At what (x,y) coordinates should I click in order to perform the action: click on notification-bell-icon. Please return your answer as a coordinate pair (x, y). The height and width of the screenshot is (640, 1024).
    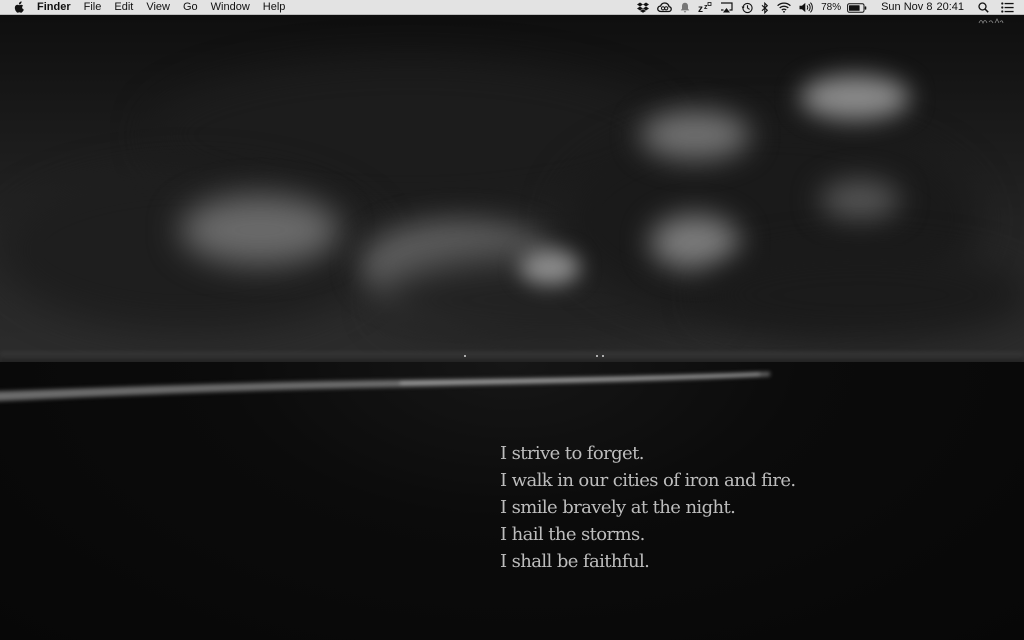
    Looking at the image, I should click on (685, 7).